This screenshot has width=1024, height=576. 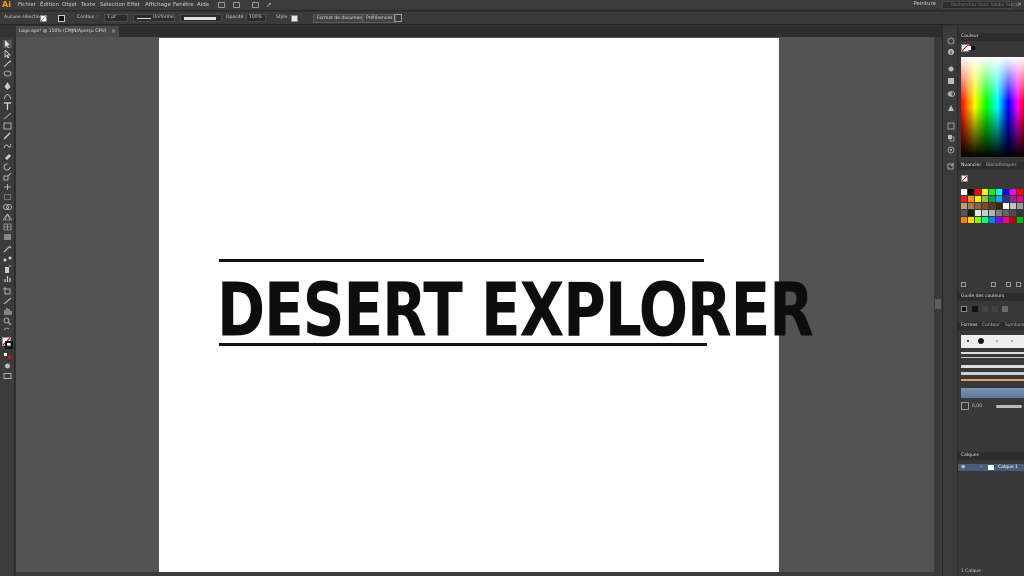 What do you see at coordinates (973, 48) in the screenshot?
I see `color-panel-black-chip` at bounding box center [973, 48].